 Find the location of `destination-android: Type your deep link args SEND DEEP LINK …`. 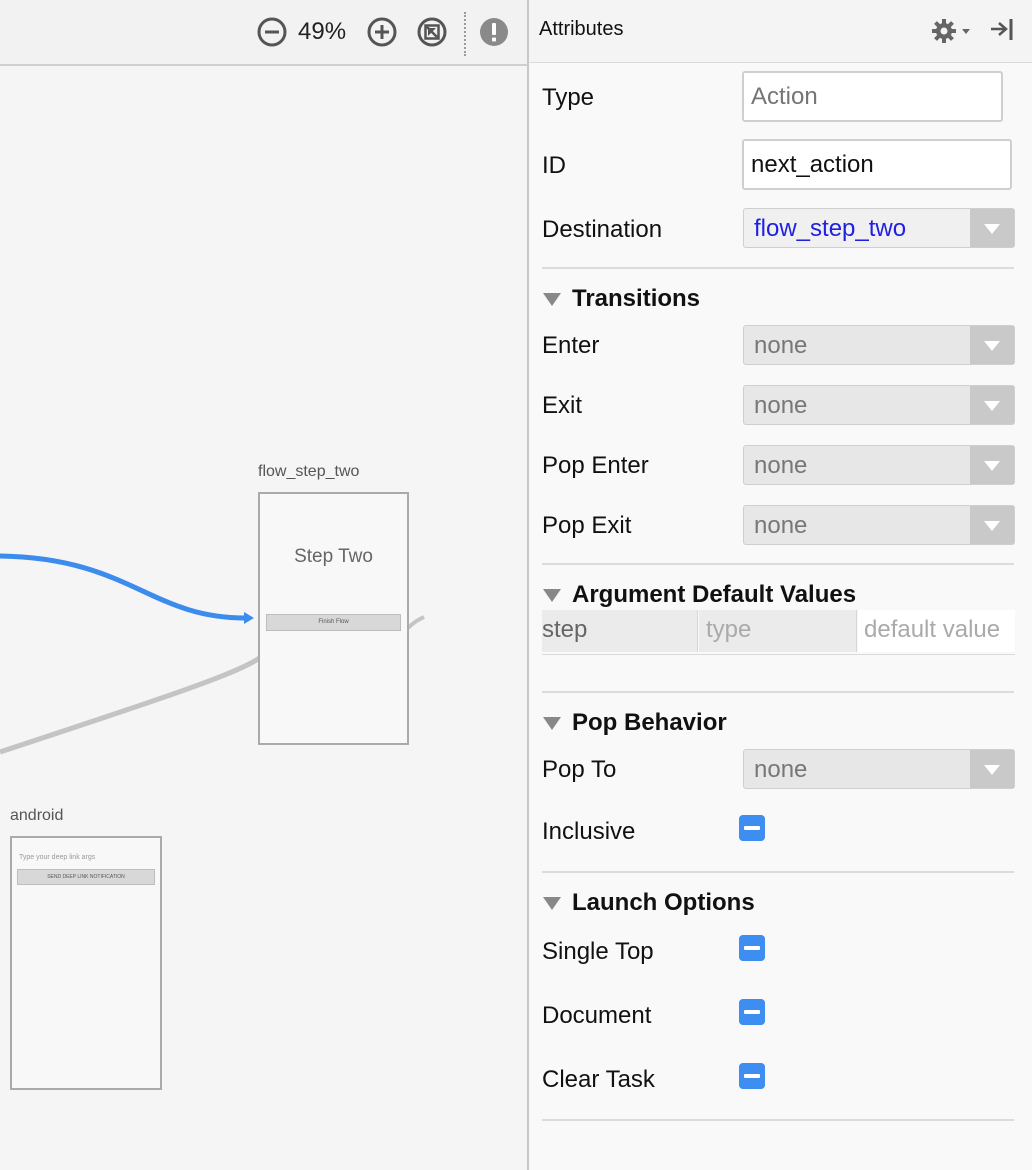

destination-android: Type your deep link args SEND DEEP LINK … is located at coordinates (86, 963).